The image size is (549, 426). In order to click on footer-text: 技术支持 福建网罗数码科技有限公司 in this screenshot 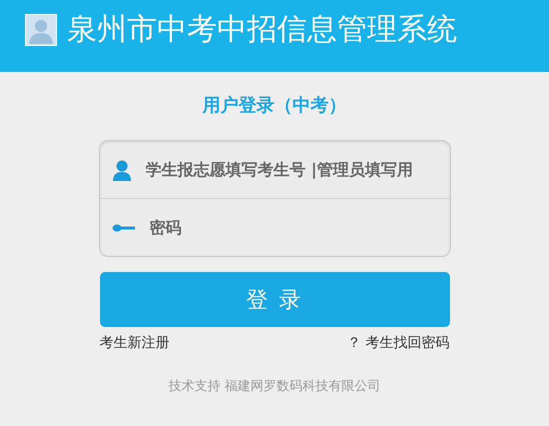, I will do `click(274, 386)`.